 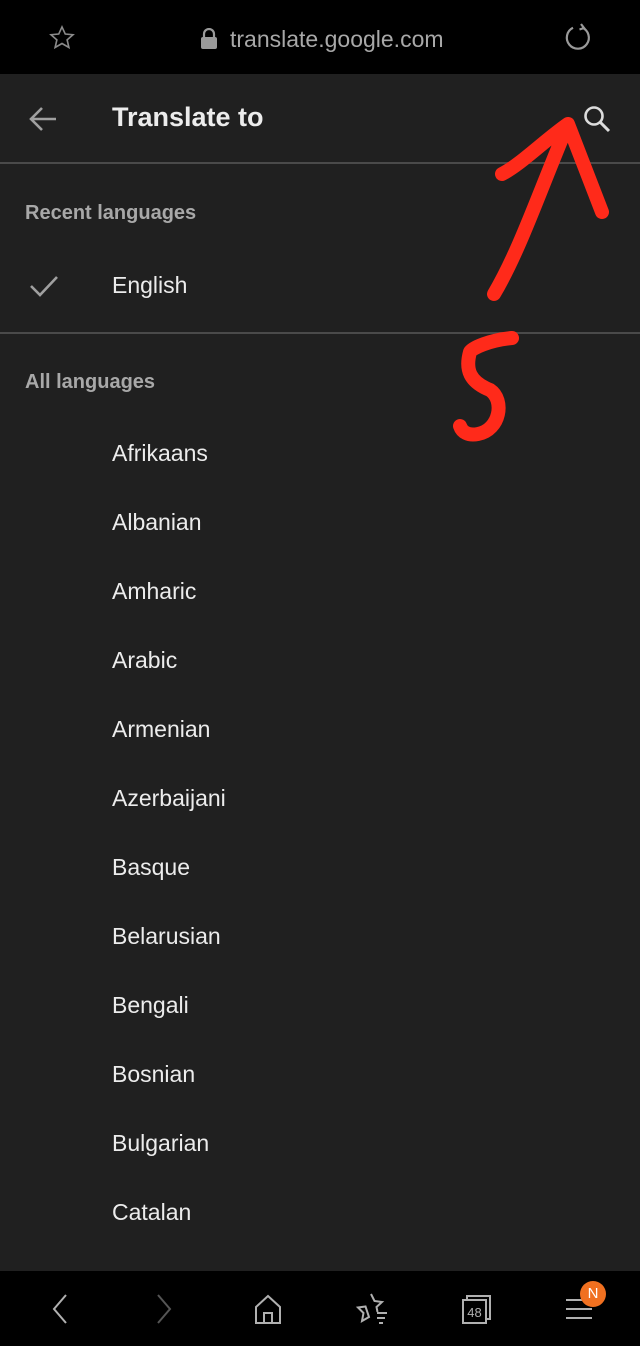 What do you see at coordinates (164, 1309) in the screenshot?
I see `nav-forward-icon` at bounding box center [164, 1309].